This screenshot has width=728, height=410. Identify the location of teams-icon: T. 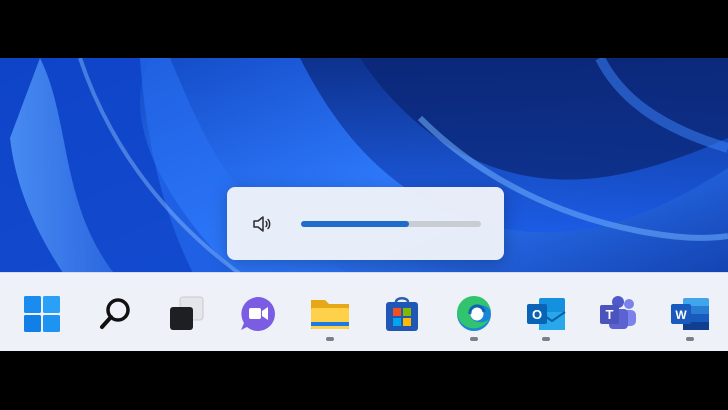
(618, 312).